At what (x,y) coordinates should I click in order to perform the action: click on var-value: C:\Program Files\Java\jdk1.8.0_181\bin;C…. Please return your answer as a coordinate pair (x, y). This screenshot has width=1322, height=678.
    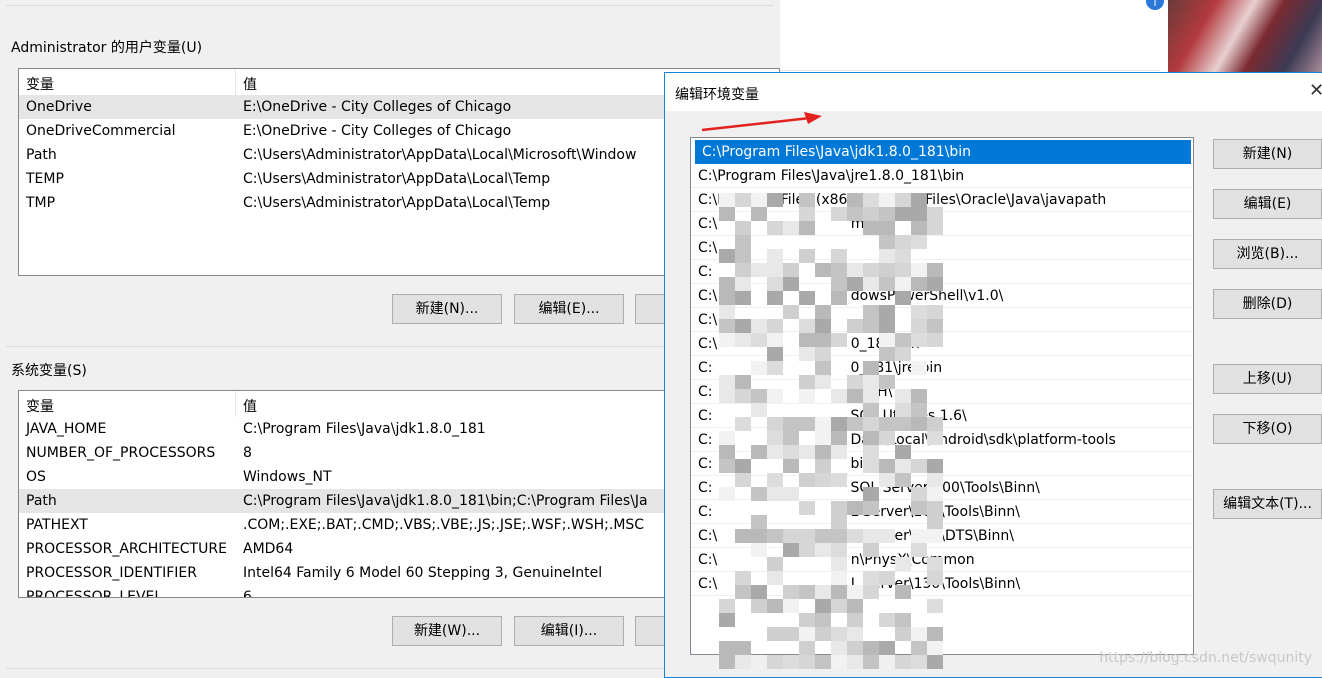
    Looking at the image, I should click on (445, 501).